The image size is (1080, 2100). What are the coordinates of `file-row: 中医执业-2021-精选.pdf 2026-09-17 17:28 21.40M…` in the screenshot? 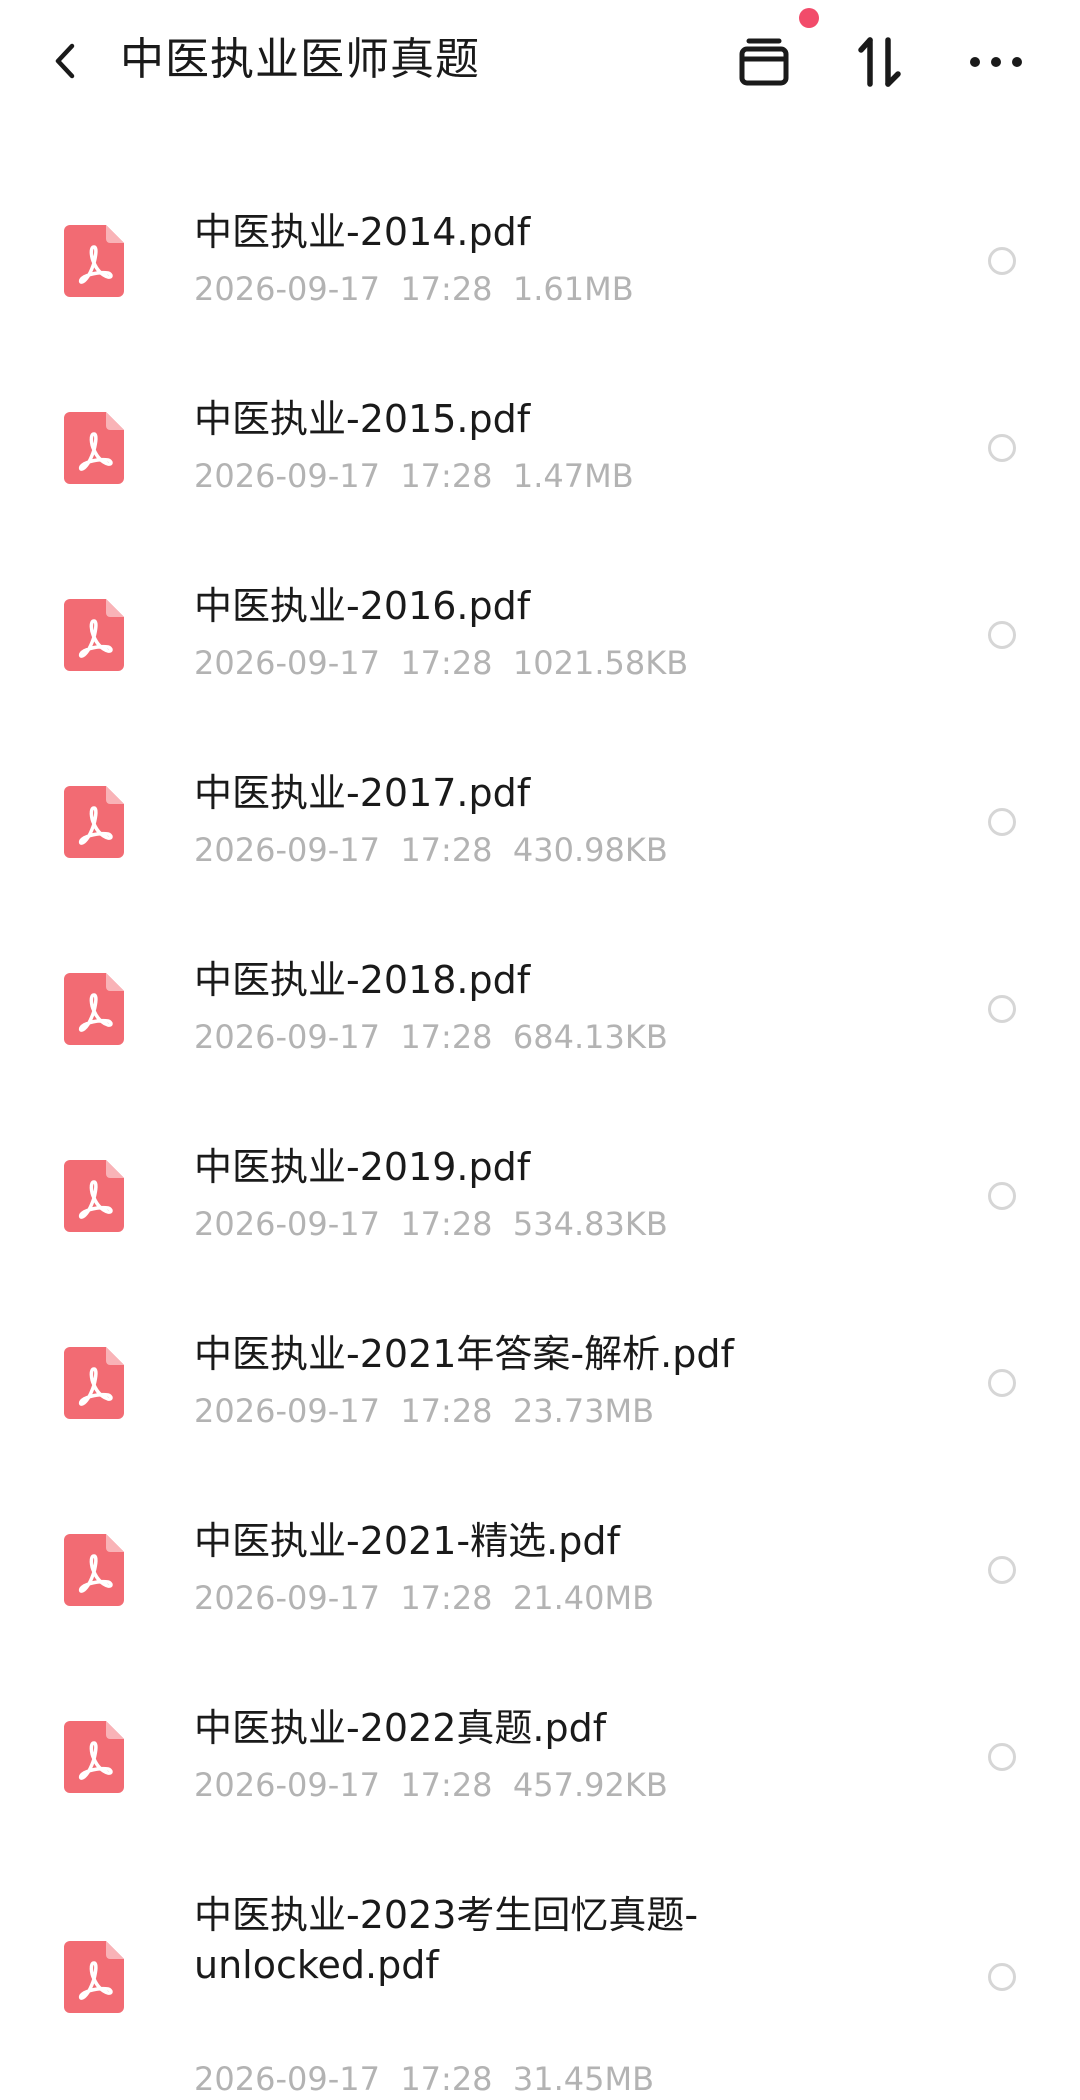 It's located at (540, 1552).